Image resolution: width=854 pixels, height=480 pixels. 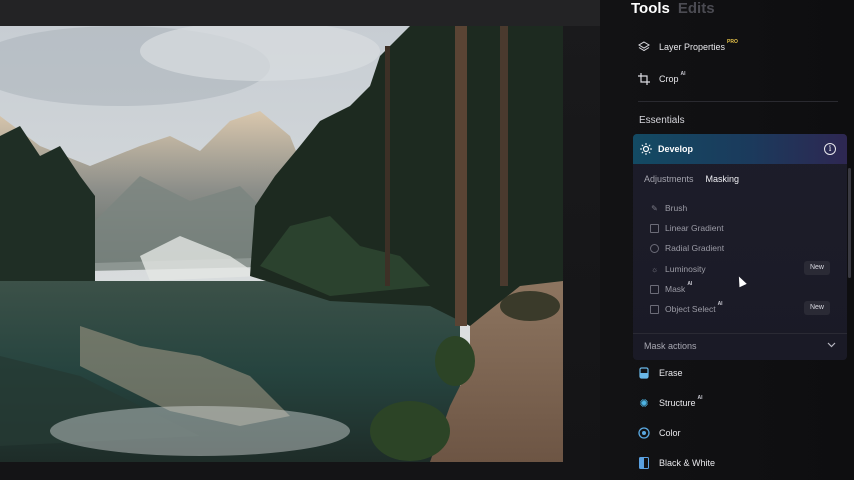 What do you see at coordinates (723, 179) in the screenshot?
I see `tab-masking: Masking` at bounding box center [723, 179].